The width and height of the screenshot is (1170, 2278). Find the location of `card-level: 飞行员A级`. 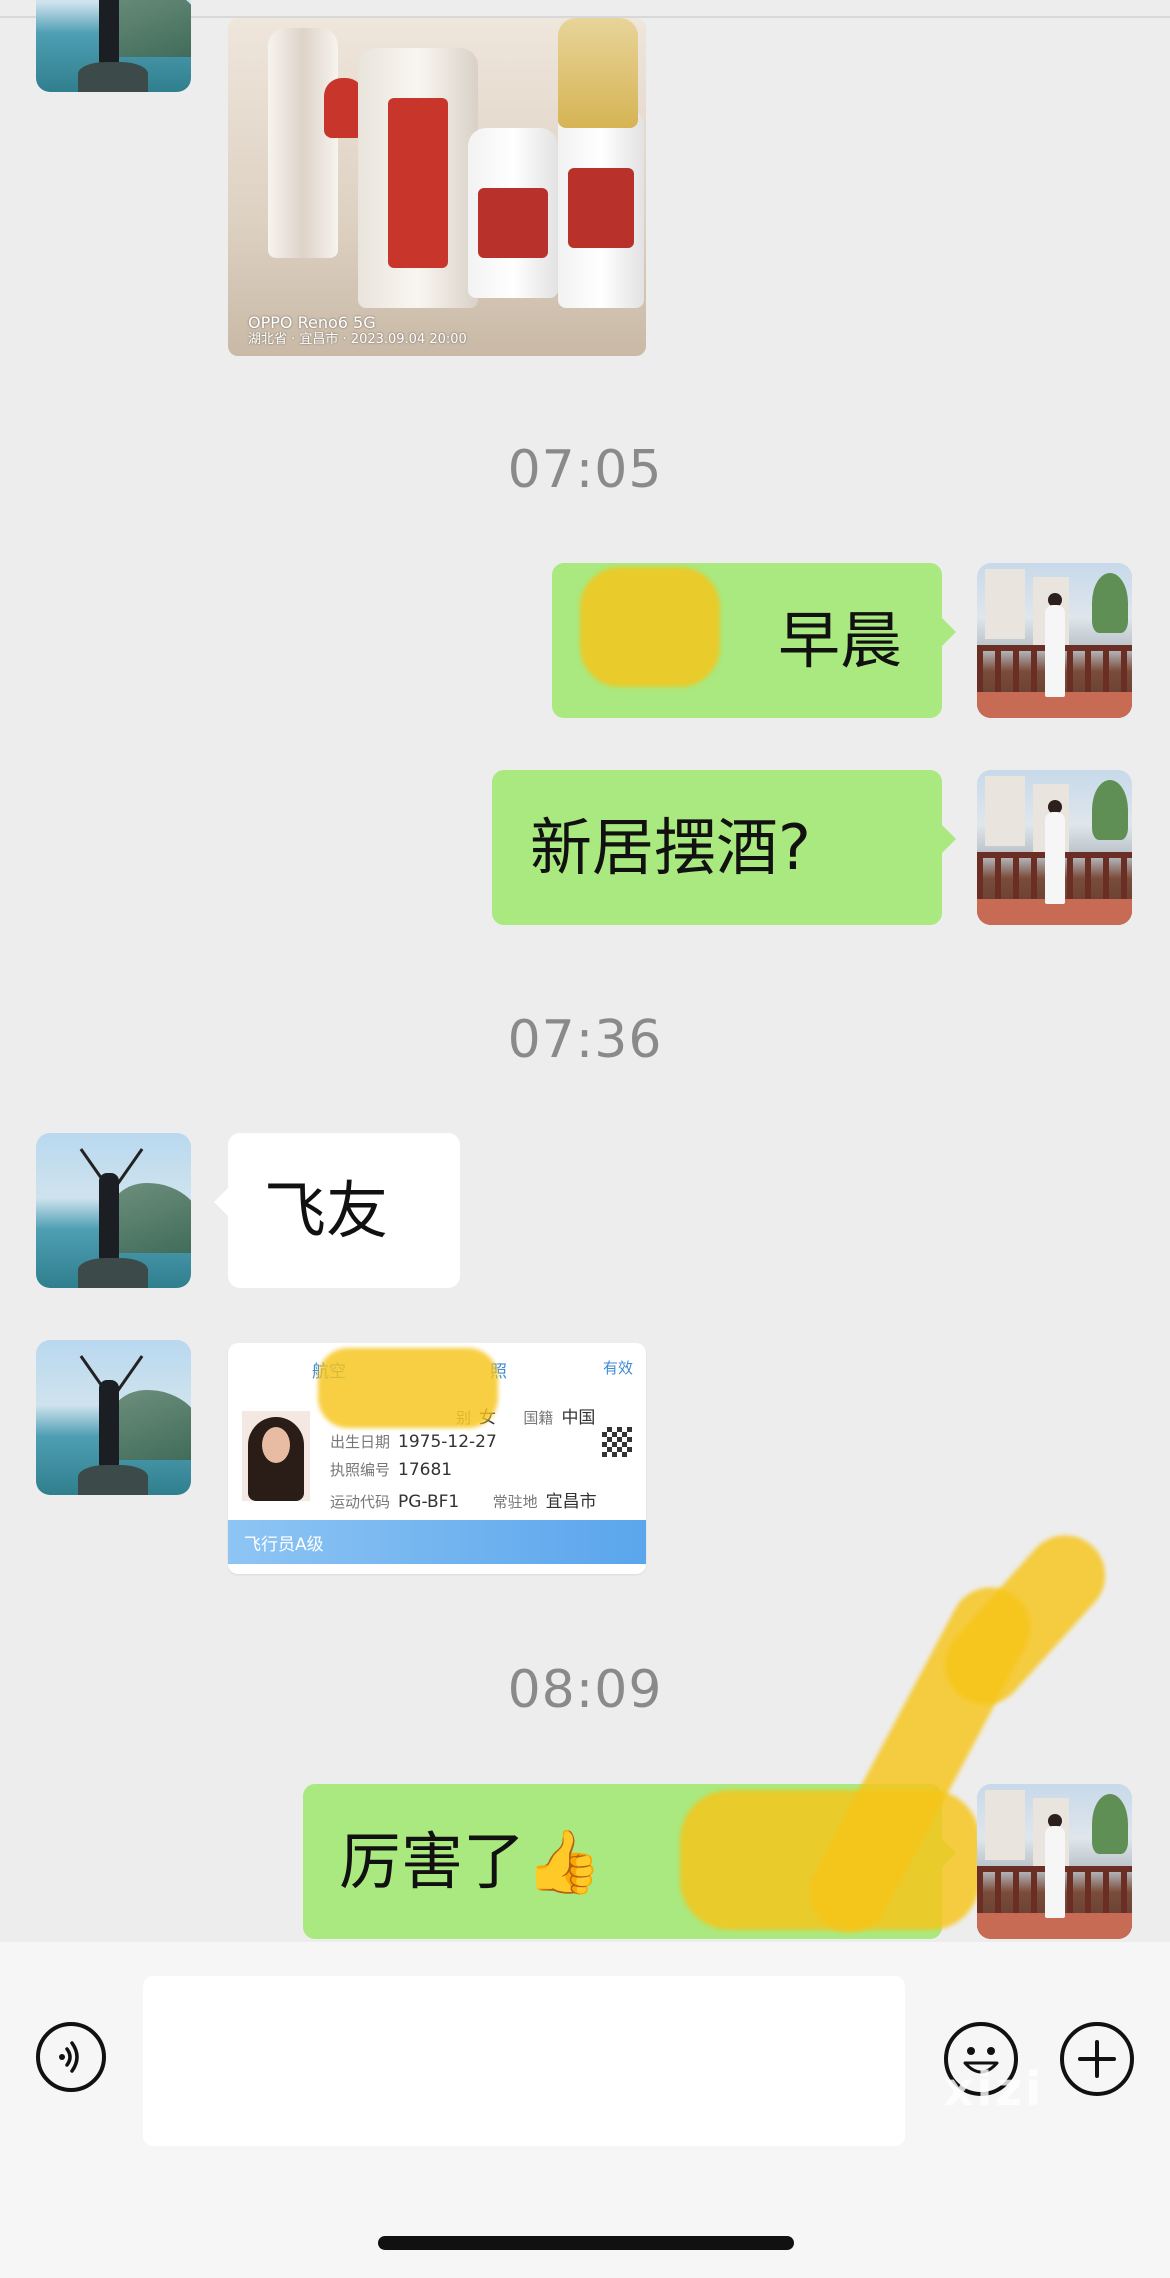

card-level: 飞行员A级 is located at coordinates (284, 1544).